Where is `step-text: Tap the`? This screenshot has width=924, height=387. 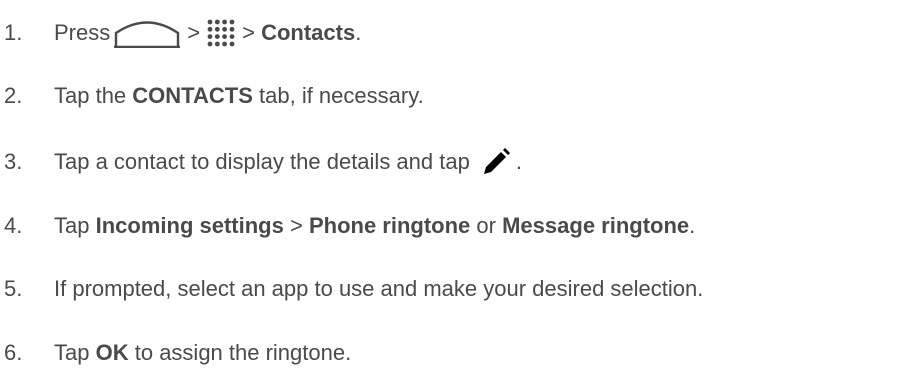 step-text: Tap the is located at coordinates (90, 95).